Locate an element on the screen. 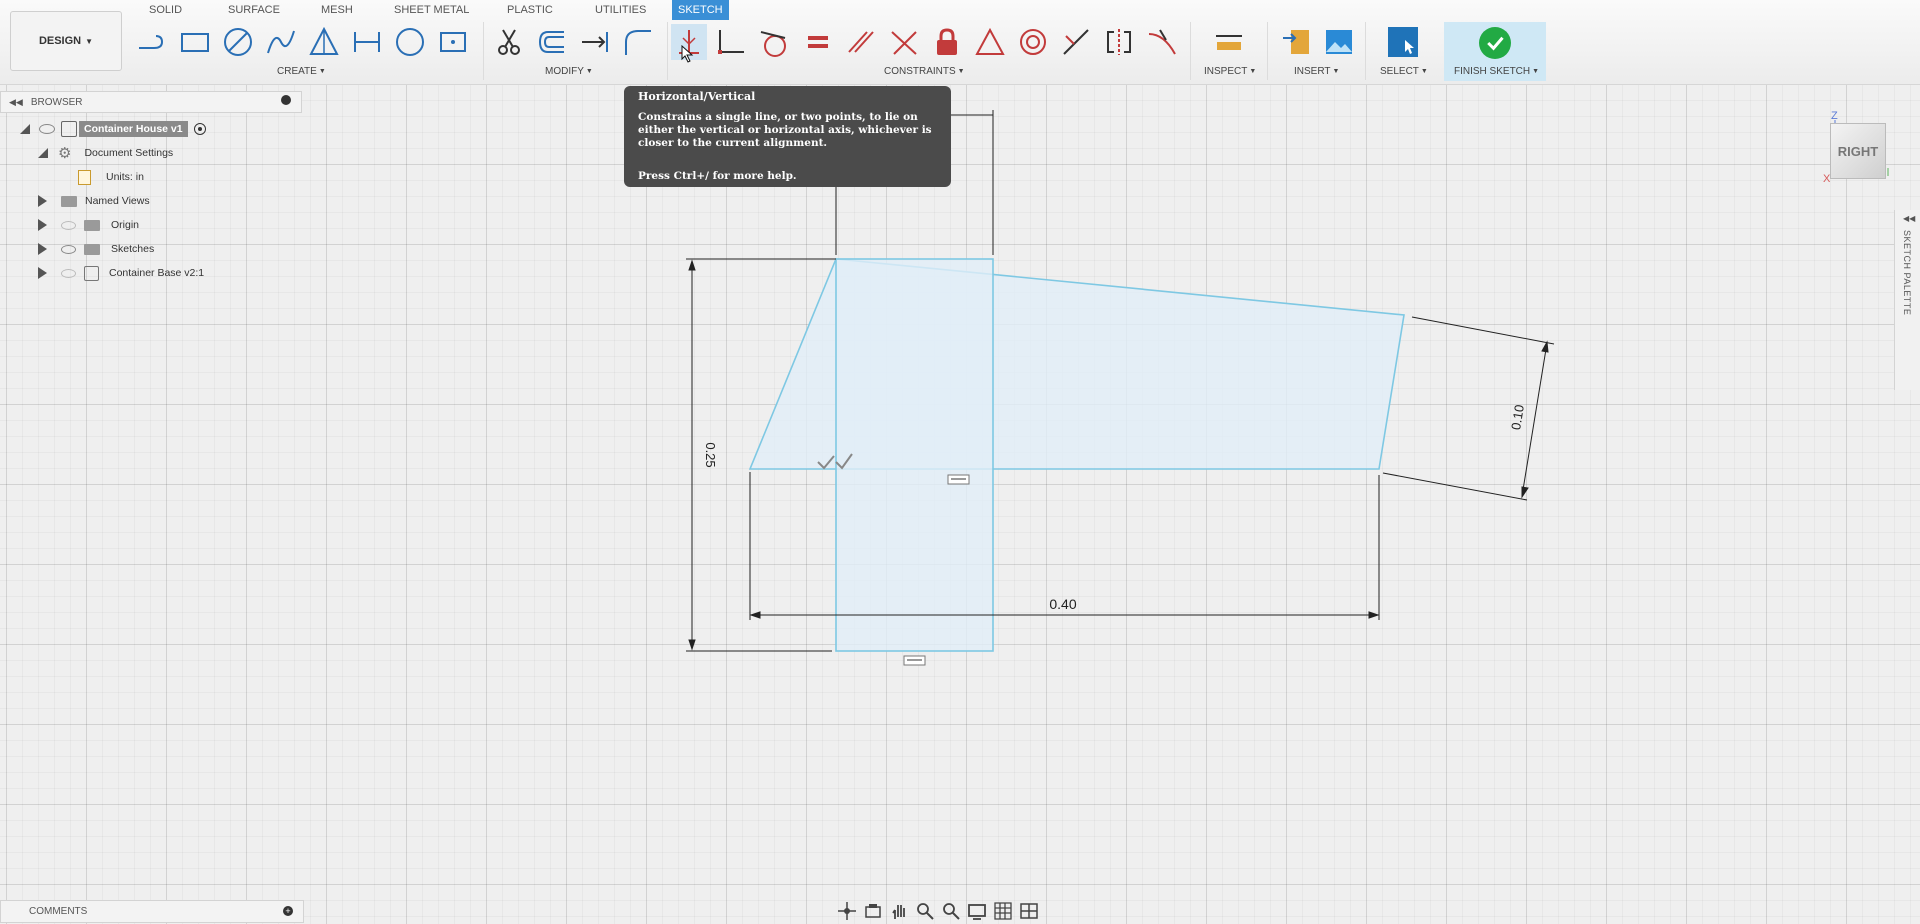 This screenshot has width=1920, height=924. view-cube-face-label: RIGHT is located at coordinates (1858, 151).